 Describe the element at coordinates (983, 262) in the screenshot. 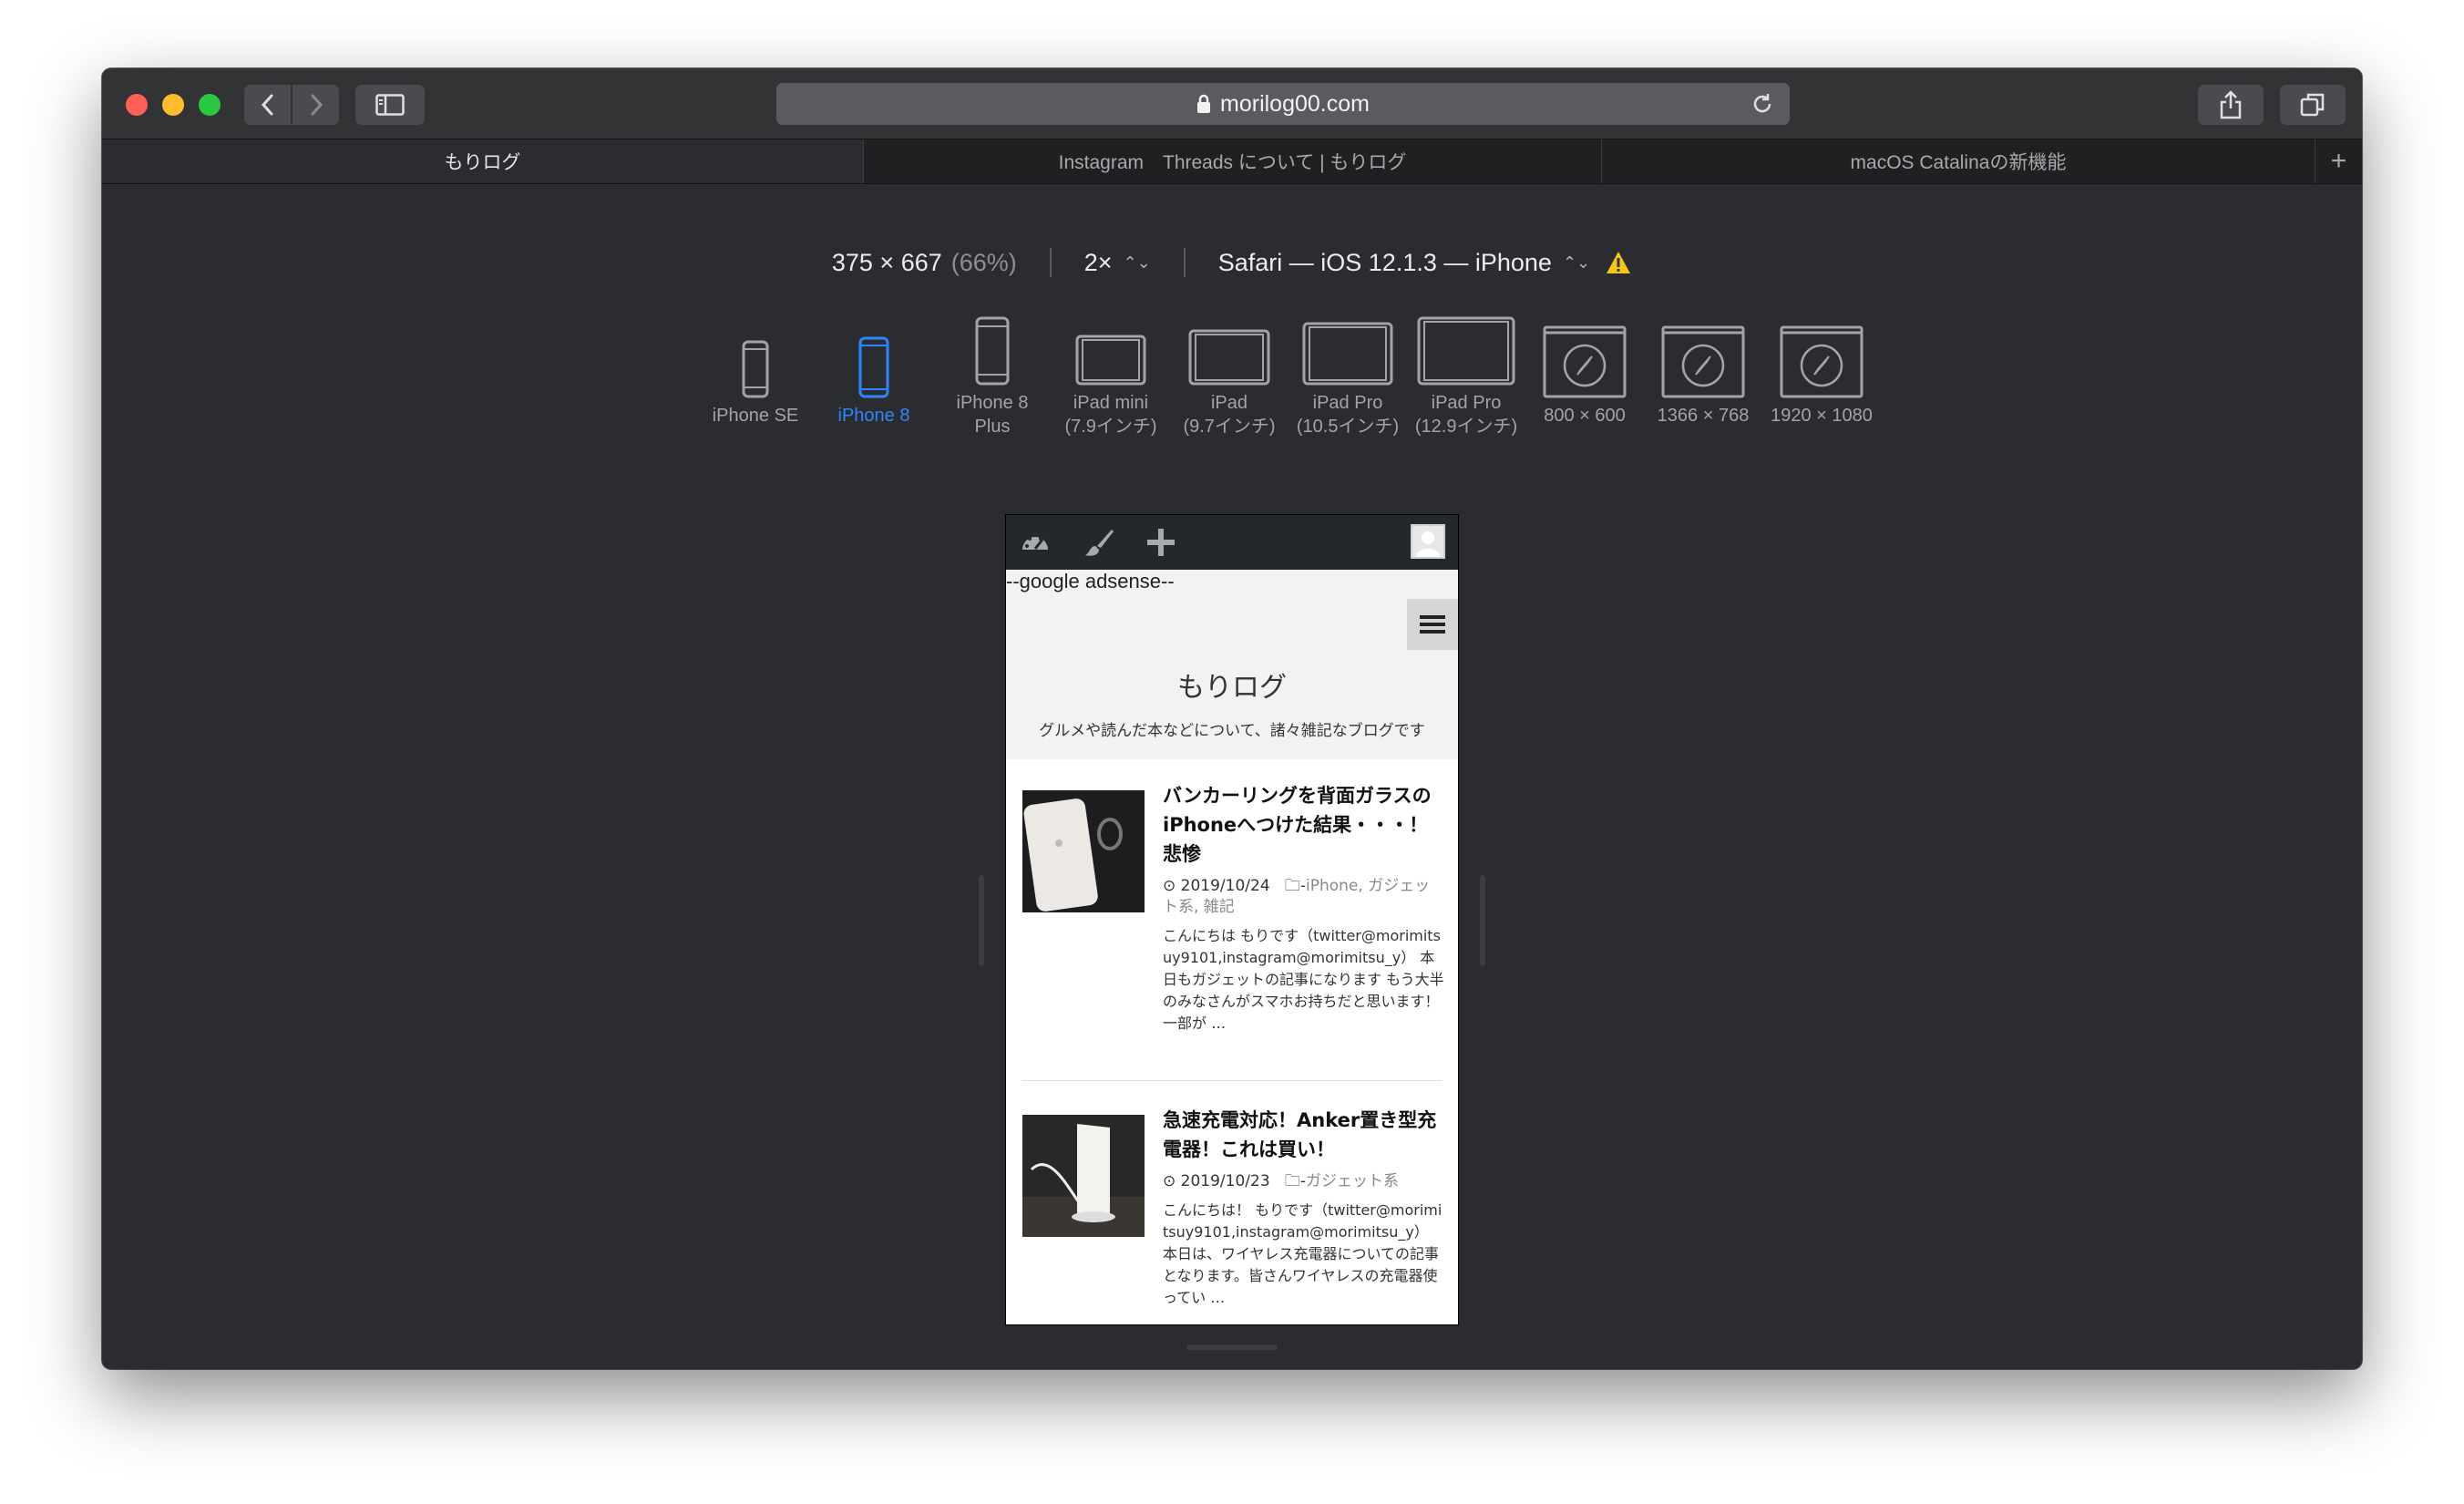

I see `viewport-scale: (66%)` at that location.